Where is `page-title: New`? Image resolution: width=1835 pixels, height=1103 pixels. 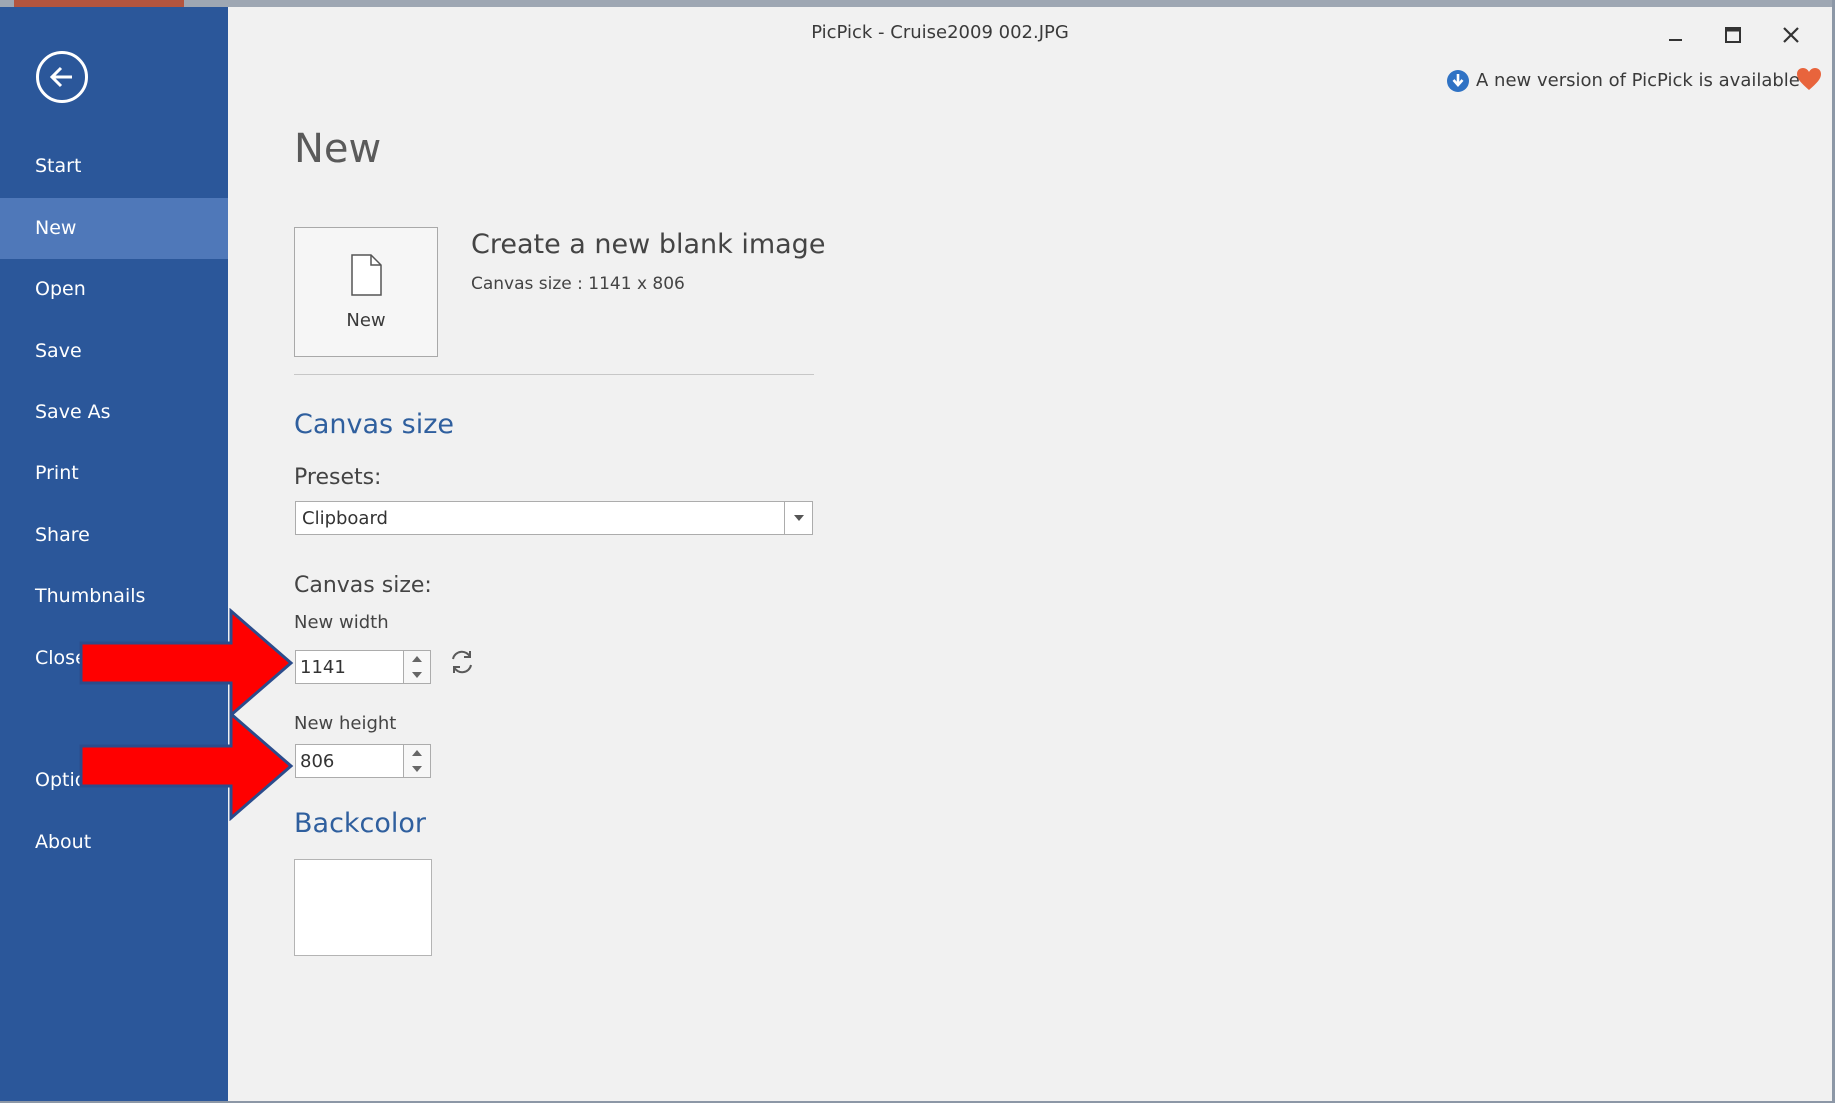 page-title: New is located at coordinates (338, 149).